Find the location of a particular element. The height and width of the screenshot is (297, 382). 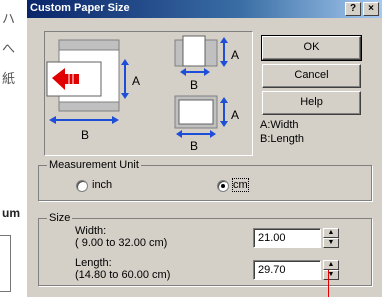

width-label: Width: is located at coordinates (91, 231).